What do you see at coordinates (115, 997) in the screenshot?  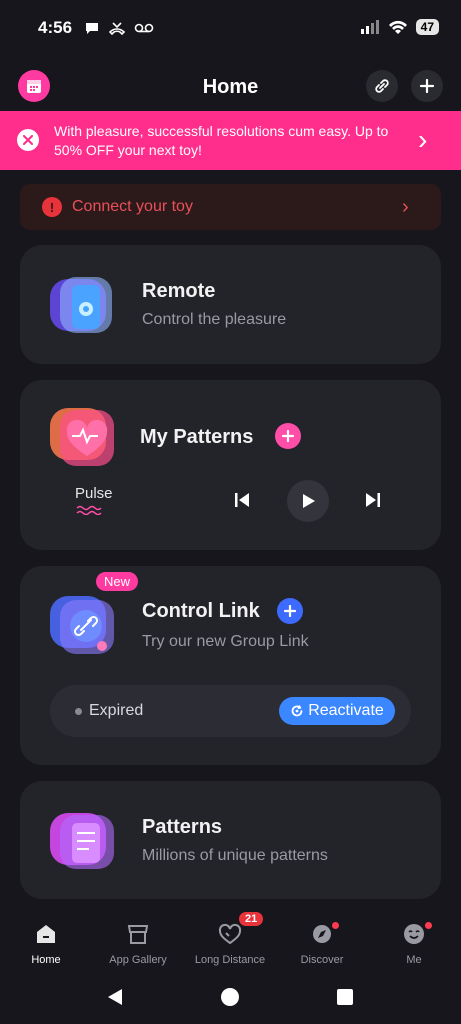 I see `back-icon` at bounding box center [115, 997].